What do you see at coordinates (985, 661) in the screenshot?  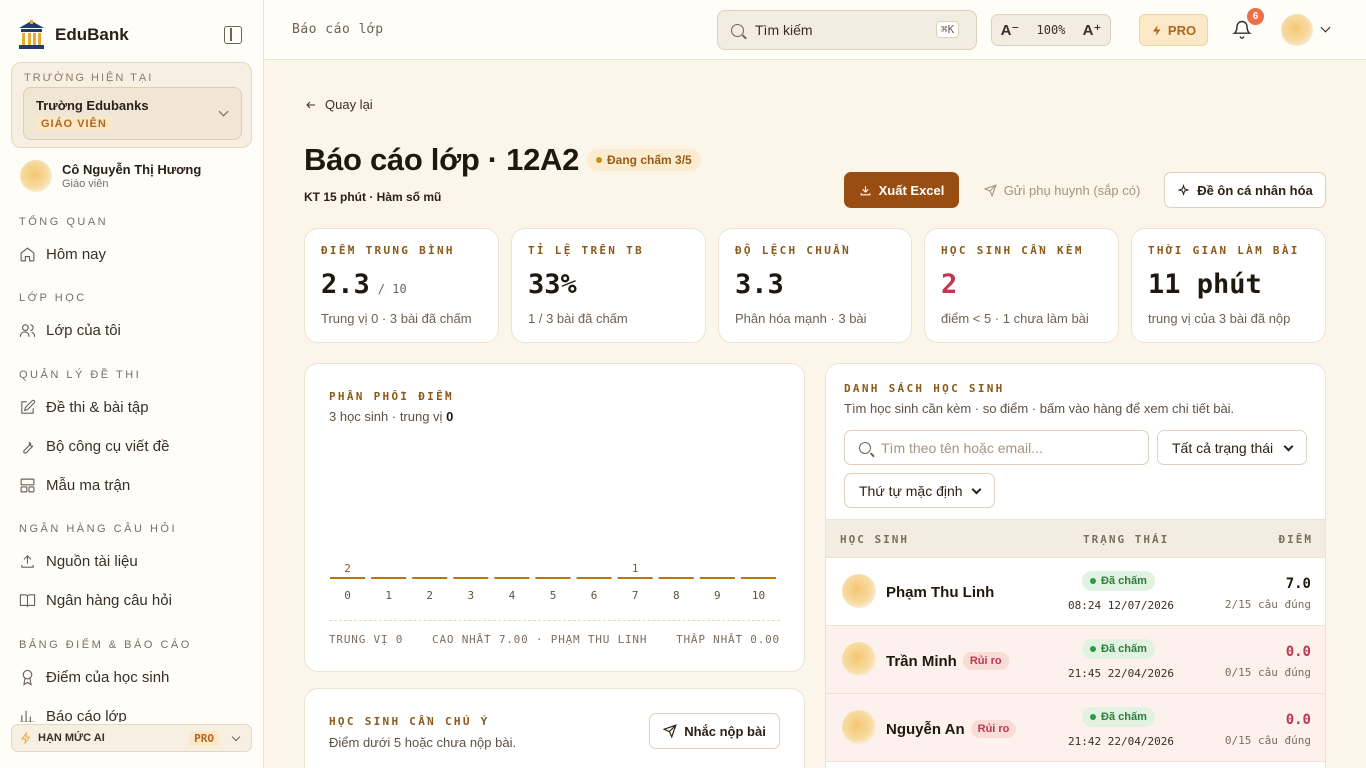 I see `risk-badge: Rủi ro` at bounding box center [985, 661].